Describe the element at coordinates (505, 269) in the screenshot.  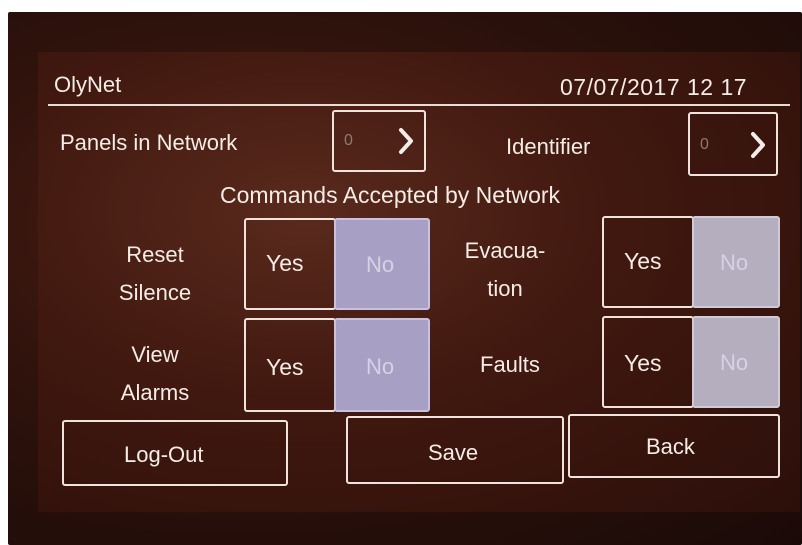
I see `evacuation-label: Evacua- tion` at that location.